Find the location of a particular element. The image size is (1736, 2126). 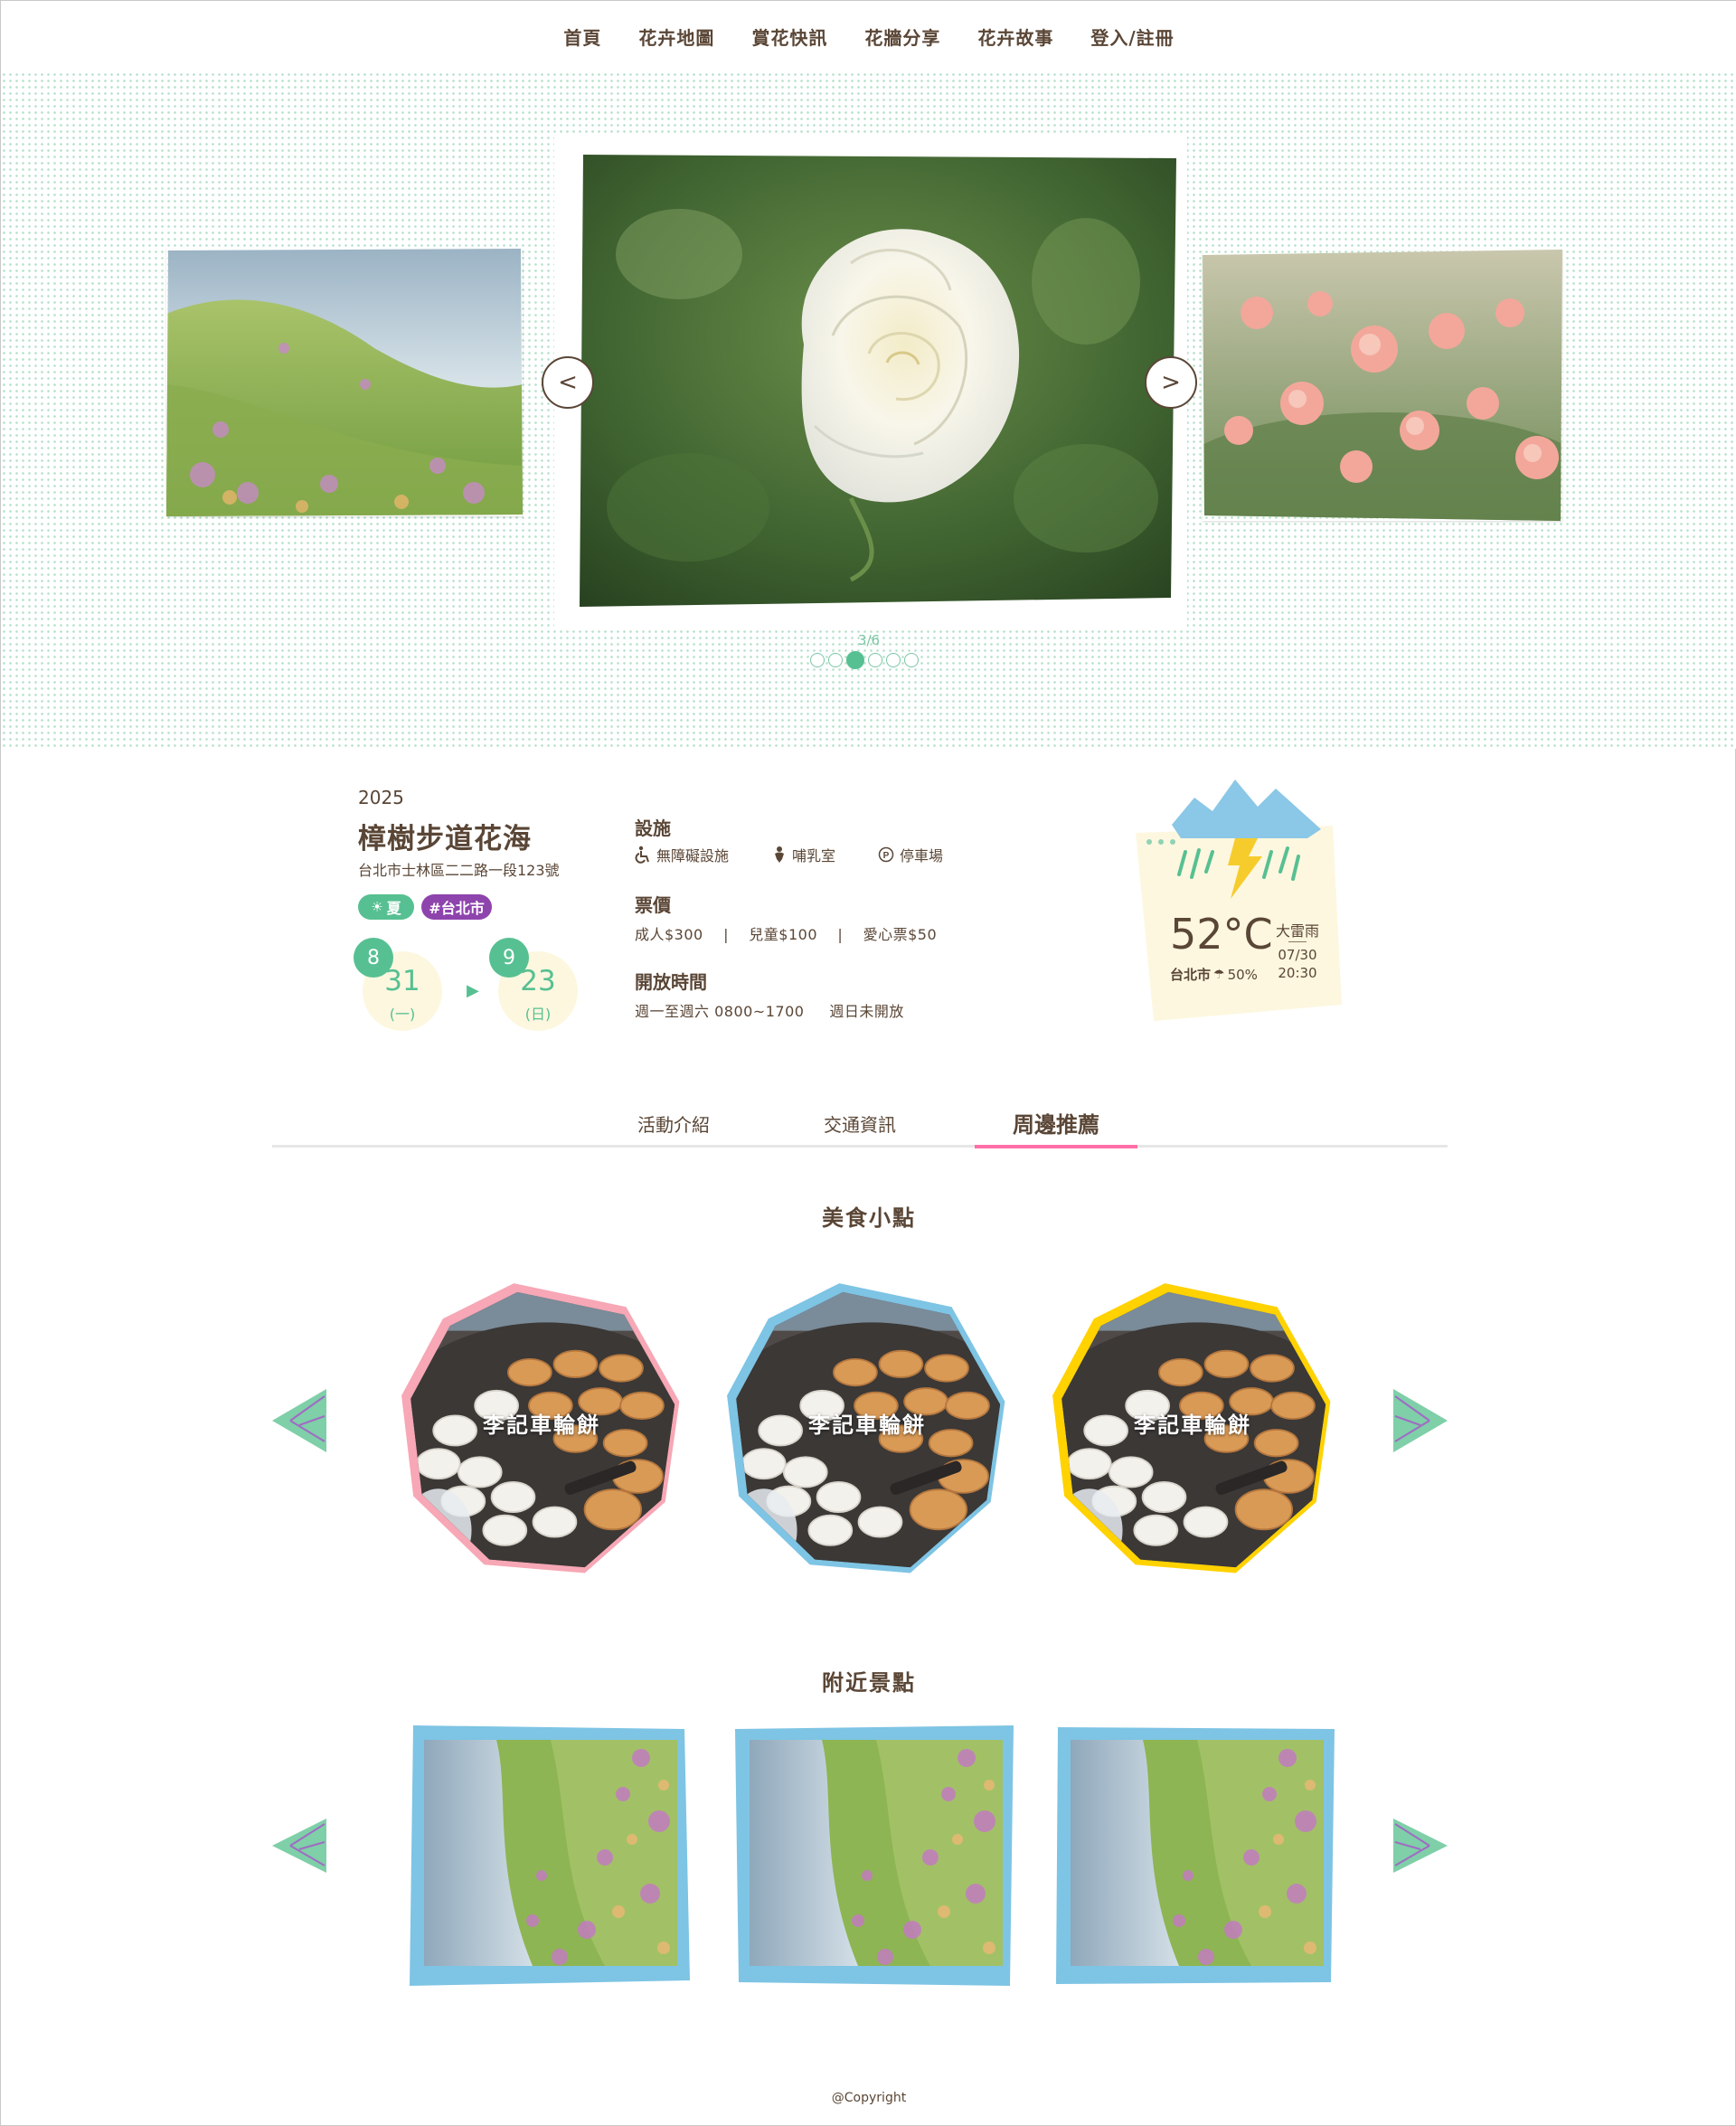

start-date-weekday: (一) is located at coordinates (402, 1014).